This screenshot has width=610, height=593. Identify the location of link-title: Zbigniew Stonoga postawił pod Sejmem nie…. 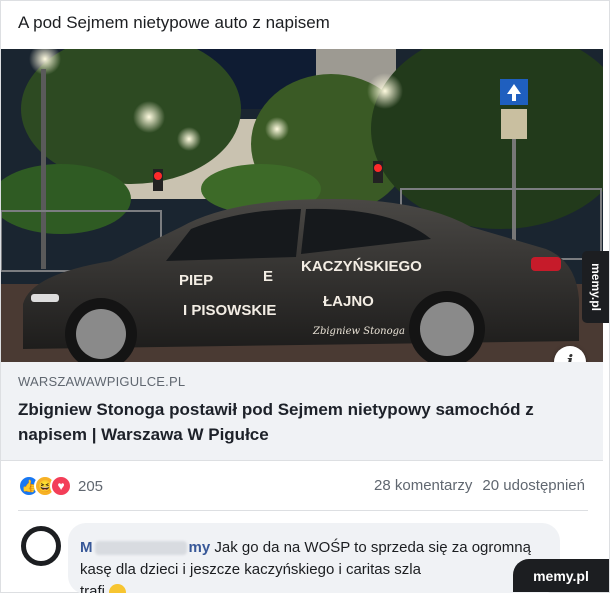
(298, 422).